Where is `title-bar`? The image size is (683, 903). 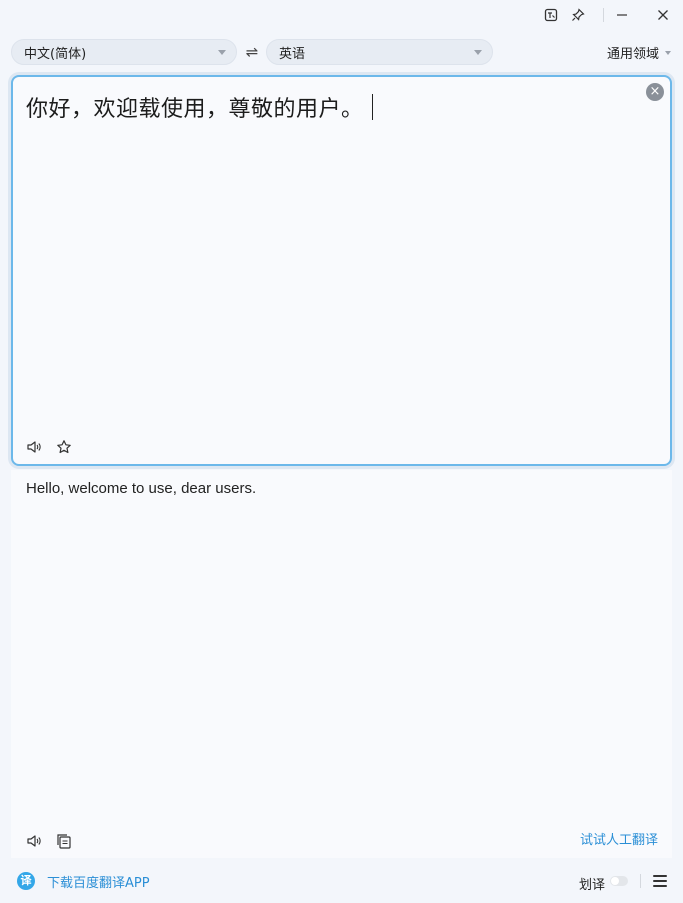 title-bar is located at coordinates (341, 15).